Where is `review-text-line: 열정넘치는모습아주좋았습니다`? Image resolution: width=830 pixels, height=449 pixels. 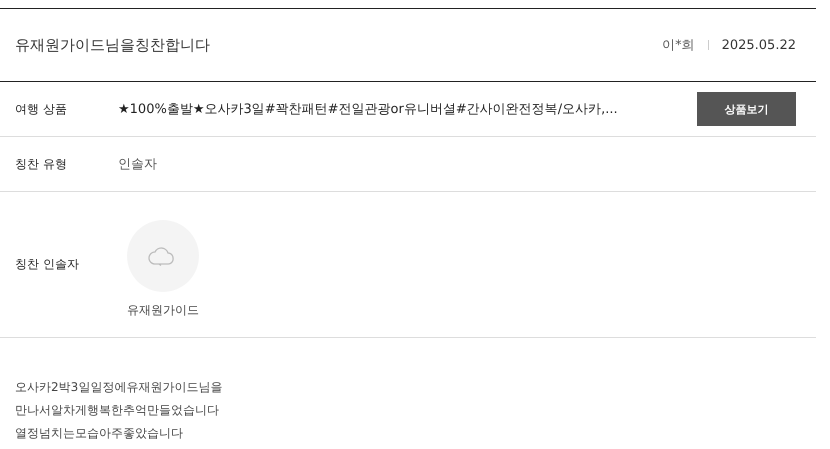
review-text-line: 열정넘치는모습아주좋았습니다 is located at coordinates (99, 433).